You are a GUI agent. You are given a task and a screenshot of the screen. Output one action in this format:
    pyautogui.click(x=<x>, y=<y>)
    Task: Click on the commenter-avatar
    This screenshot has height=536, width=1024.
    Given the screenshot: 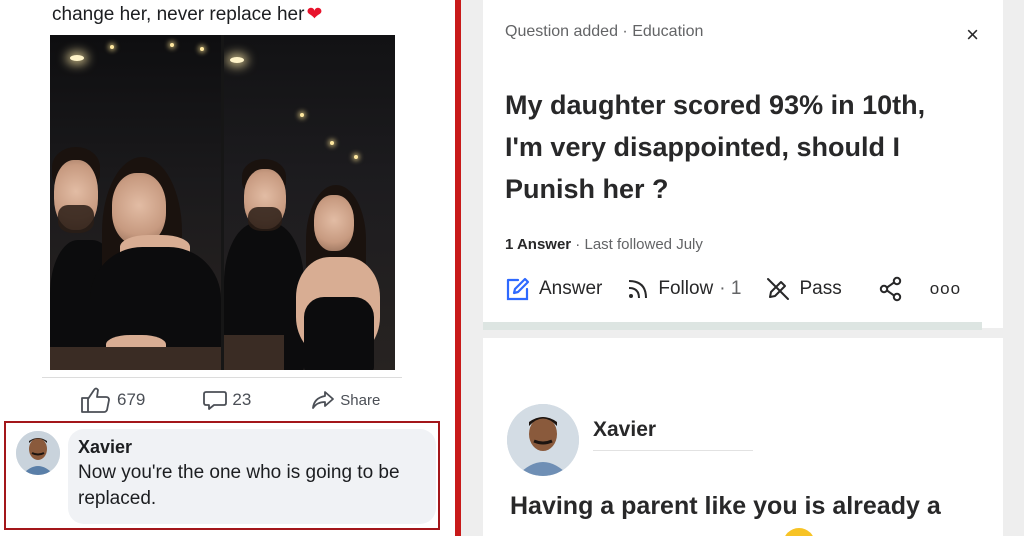 What is the action you would take?
    pyautogui.click(x=38, y=453)
    